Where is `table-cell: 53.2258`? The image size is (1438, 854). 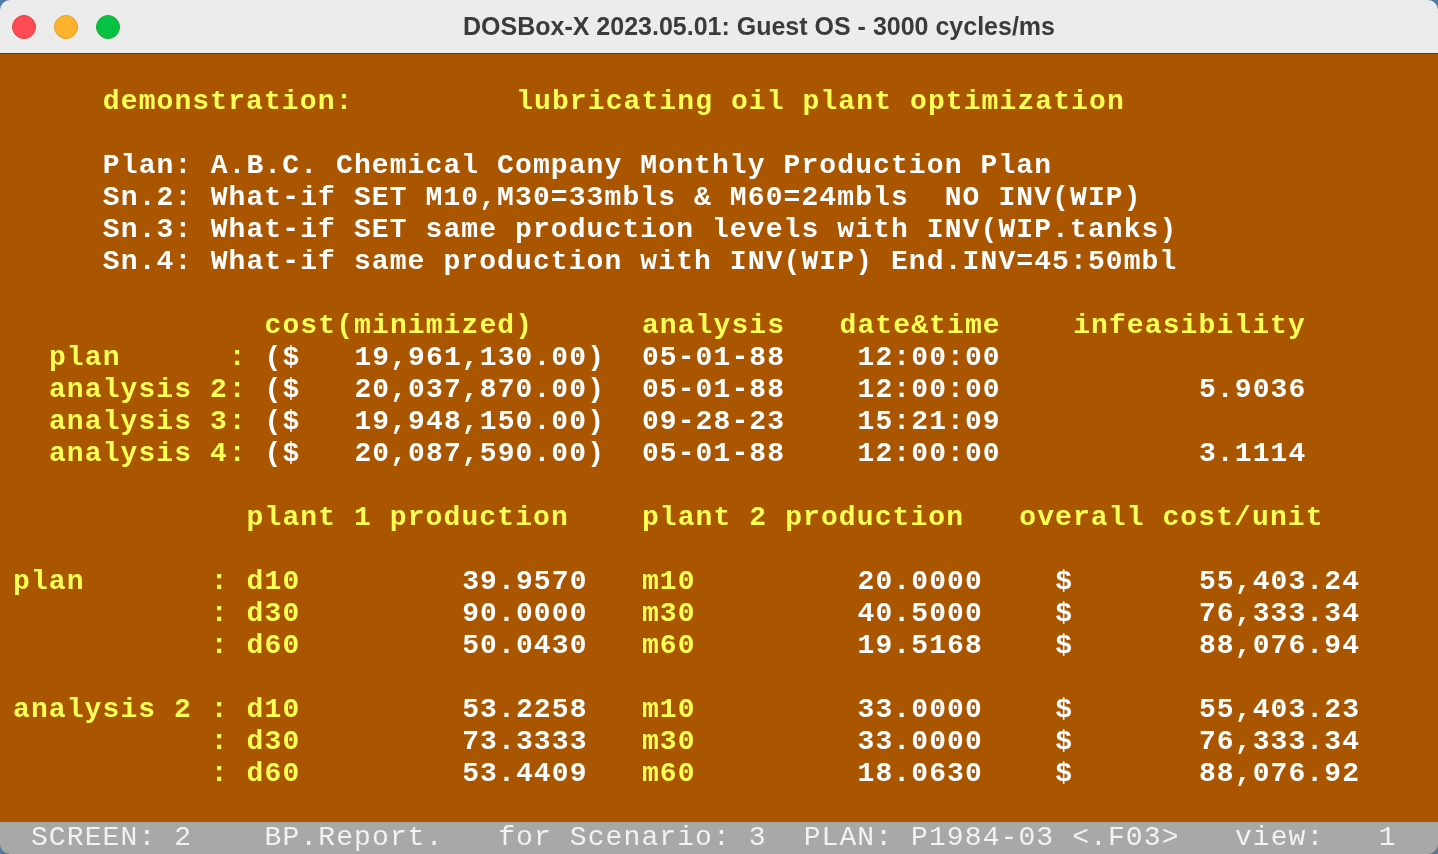
table-cell: 53.2258 is located at coordinates (525, 710).